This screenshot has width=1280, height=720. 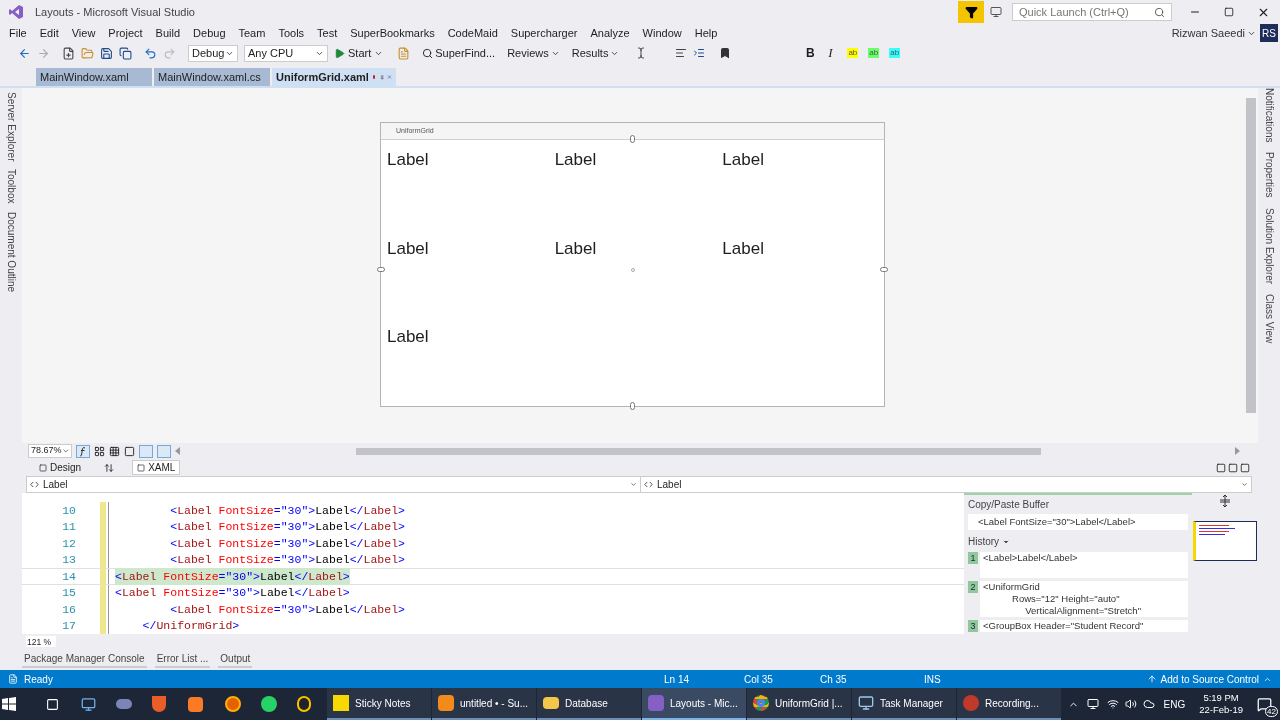 I want to click on side-panel-tab: Document Outline, so click(x=11, y=251).